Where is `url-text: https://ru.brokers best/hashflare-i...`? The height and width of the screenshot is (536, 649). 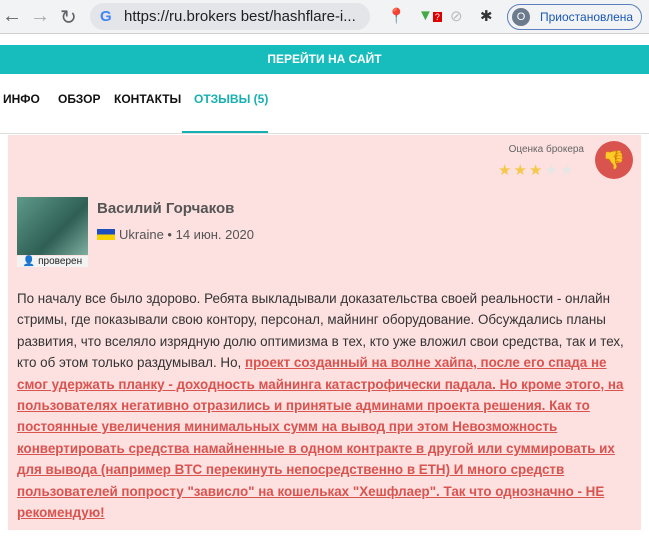
url-text: https://ru.brokers best/hashflare-i... is located at coordinates (240, 16).